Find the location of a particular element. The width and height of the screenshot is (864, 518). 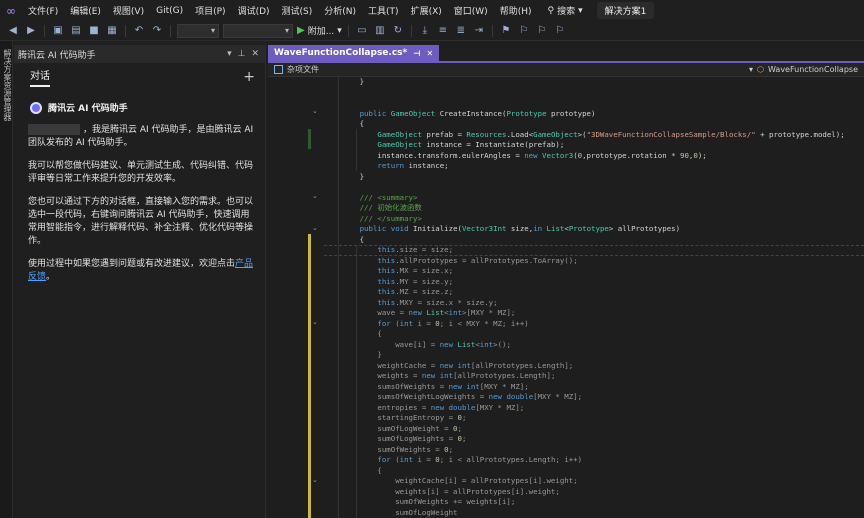

toolbar-divider is located at coordinates (170, 30).